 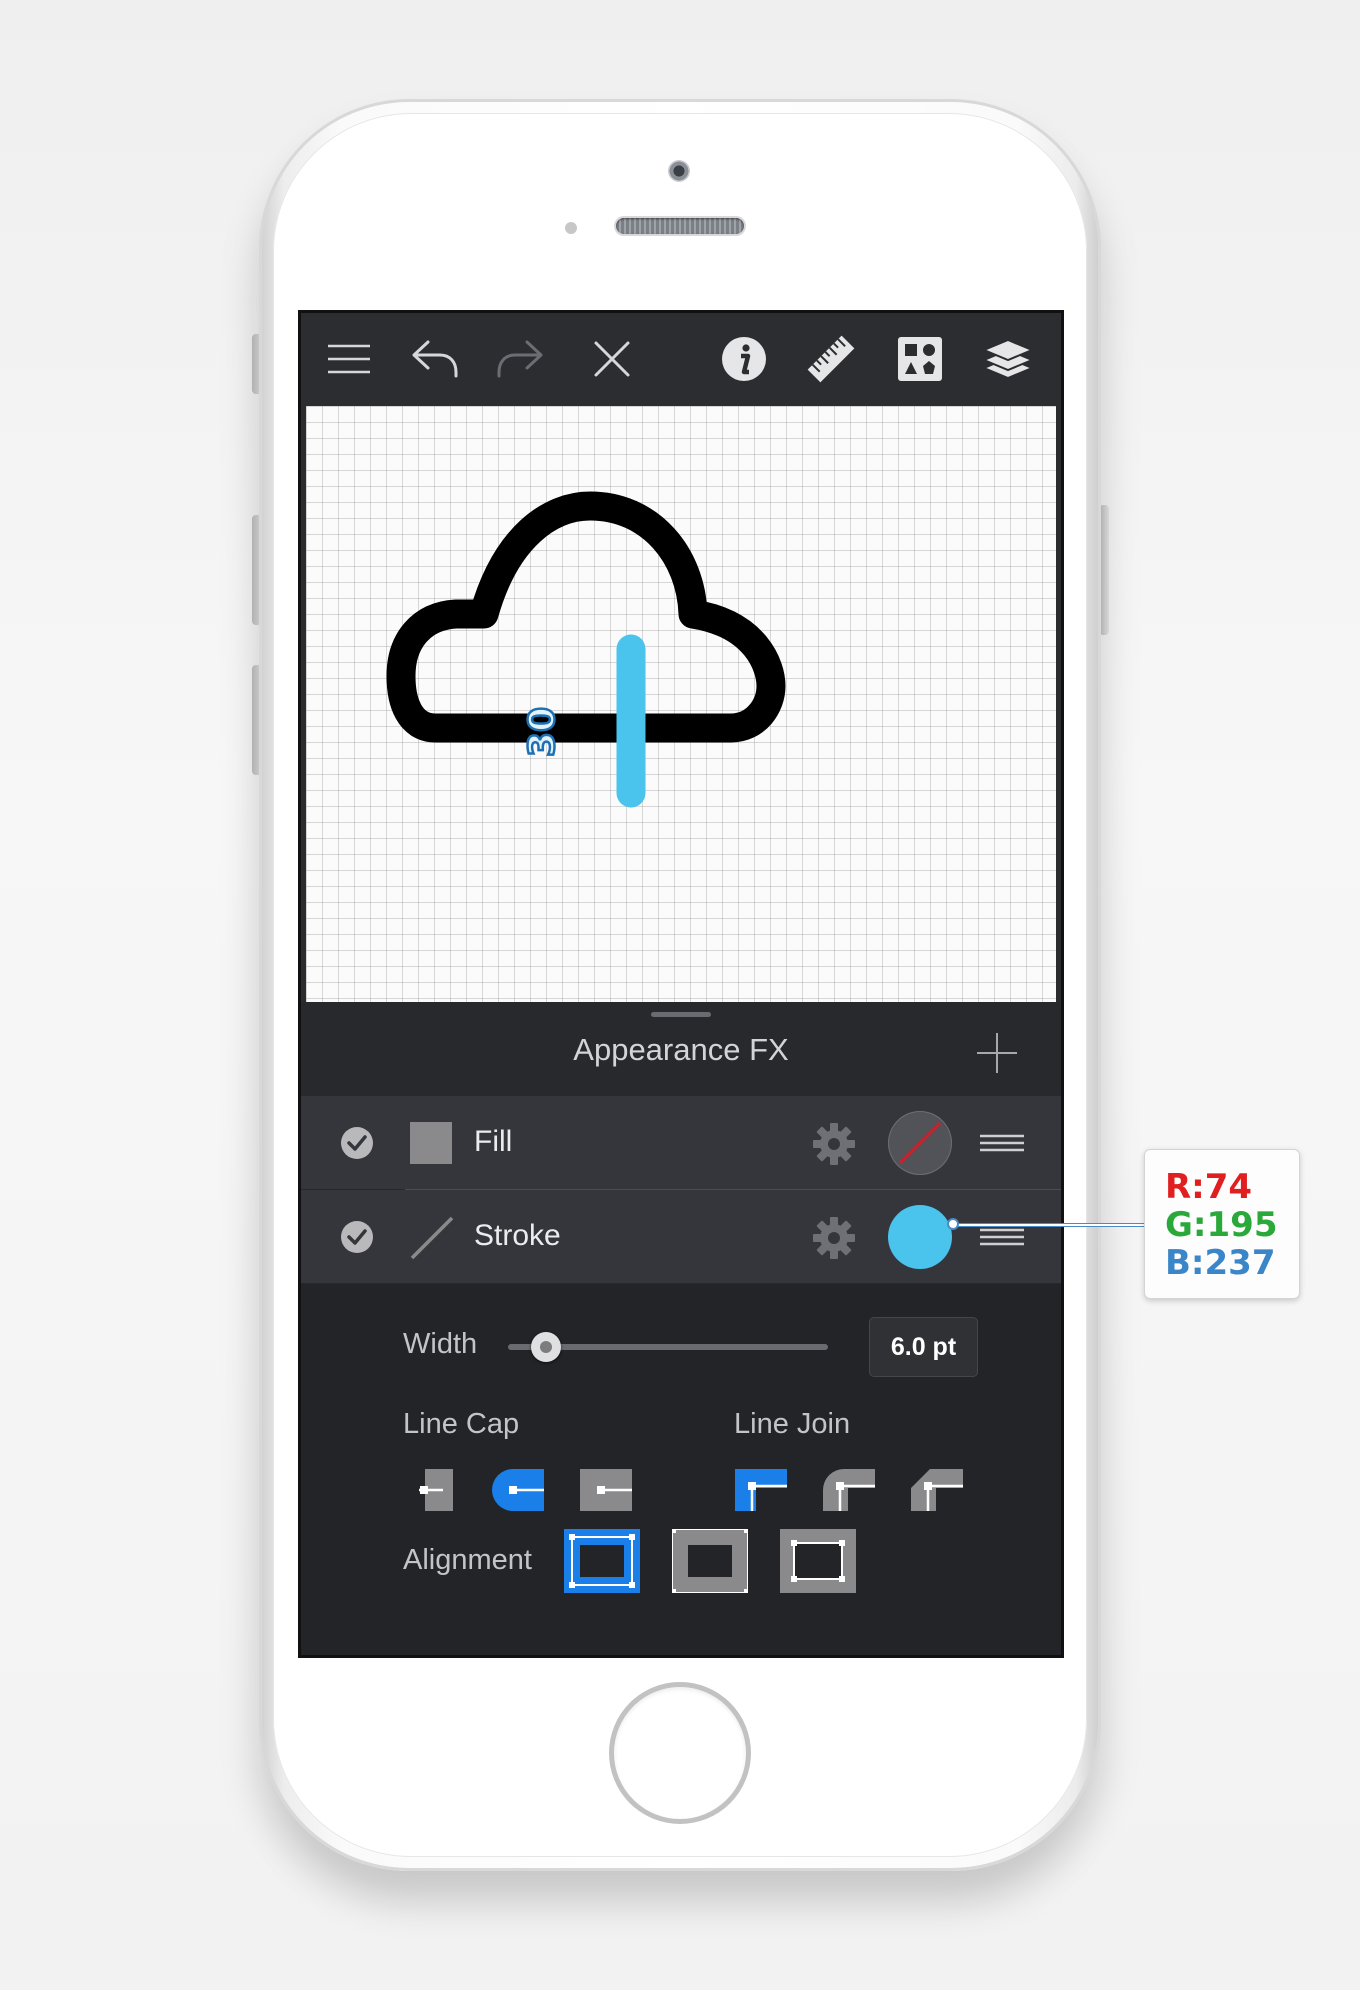 What do you see at coordinates (1048, 1225) in the screenshot?
I see `callout-connector` at bounding box center [1048, 1225].